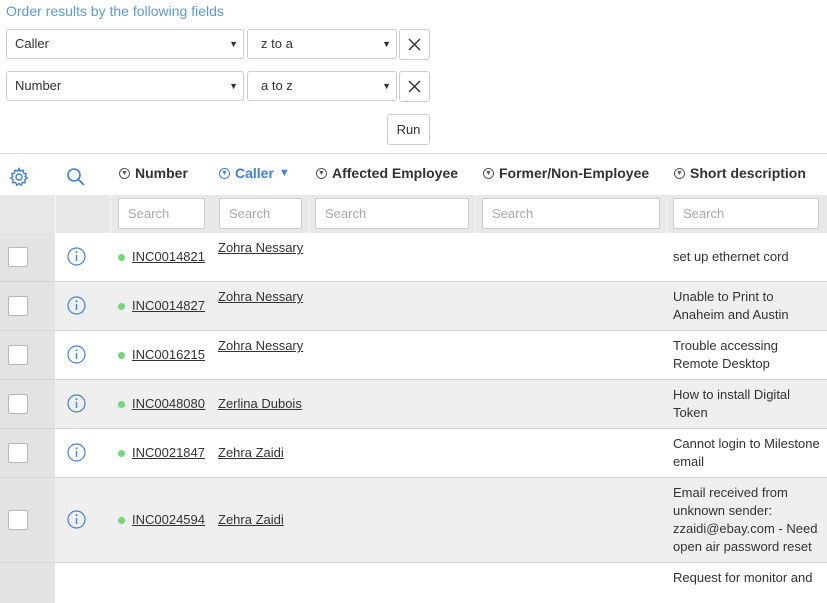 Image resolution: width=827 pixels, height=603 pixels. I want to click on incident-number-link: INC0016215, so click(168, 354).